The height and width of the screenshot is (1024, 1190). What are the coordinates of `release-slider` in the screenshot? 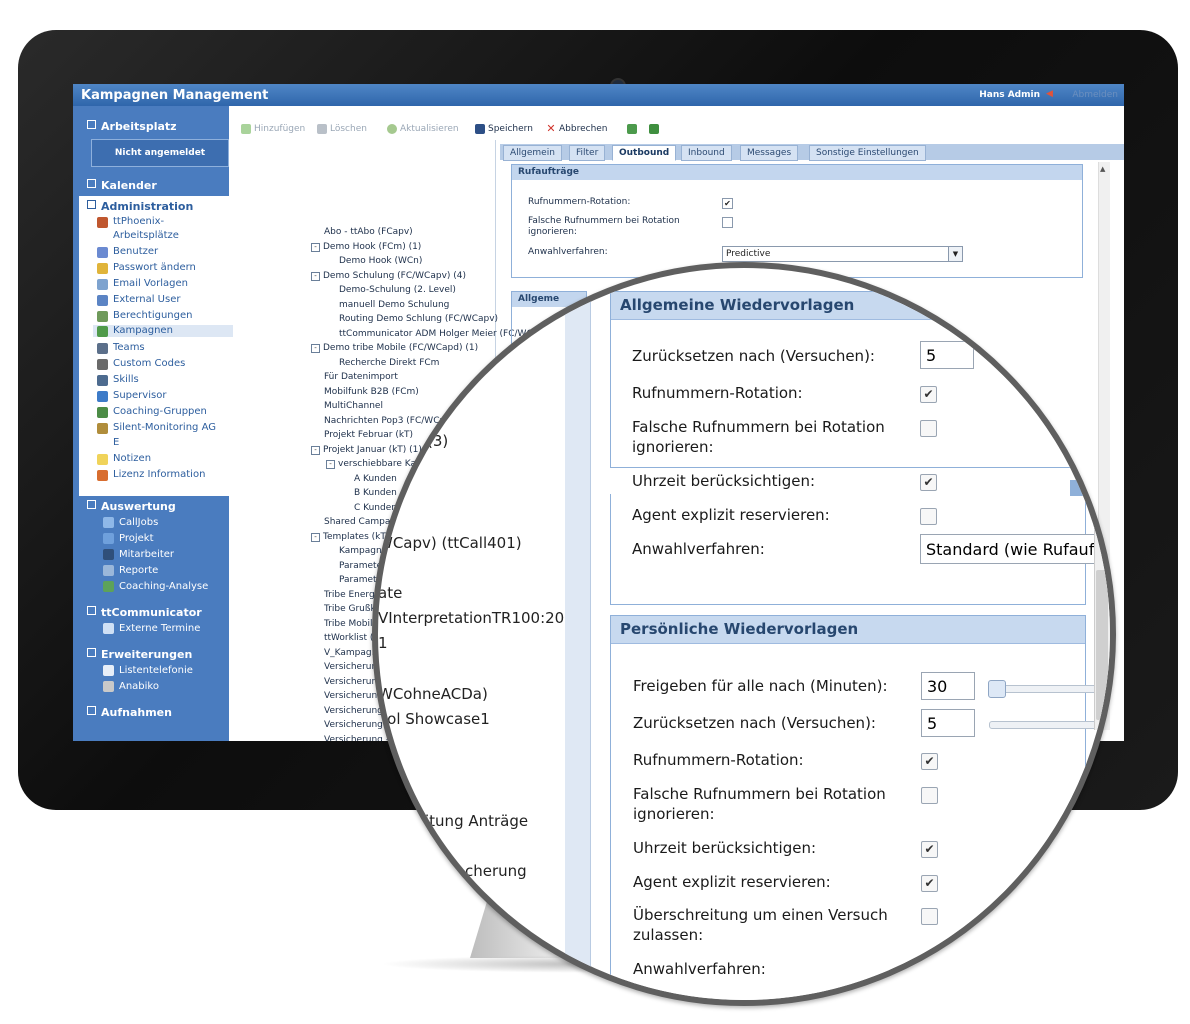 It's located at (1044, 689).